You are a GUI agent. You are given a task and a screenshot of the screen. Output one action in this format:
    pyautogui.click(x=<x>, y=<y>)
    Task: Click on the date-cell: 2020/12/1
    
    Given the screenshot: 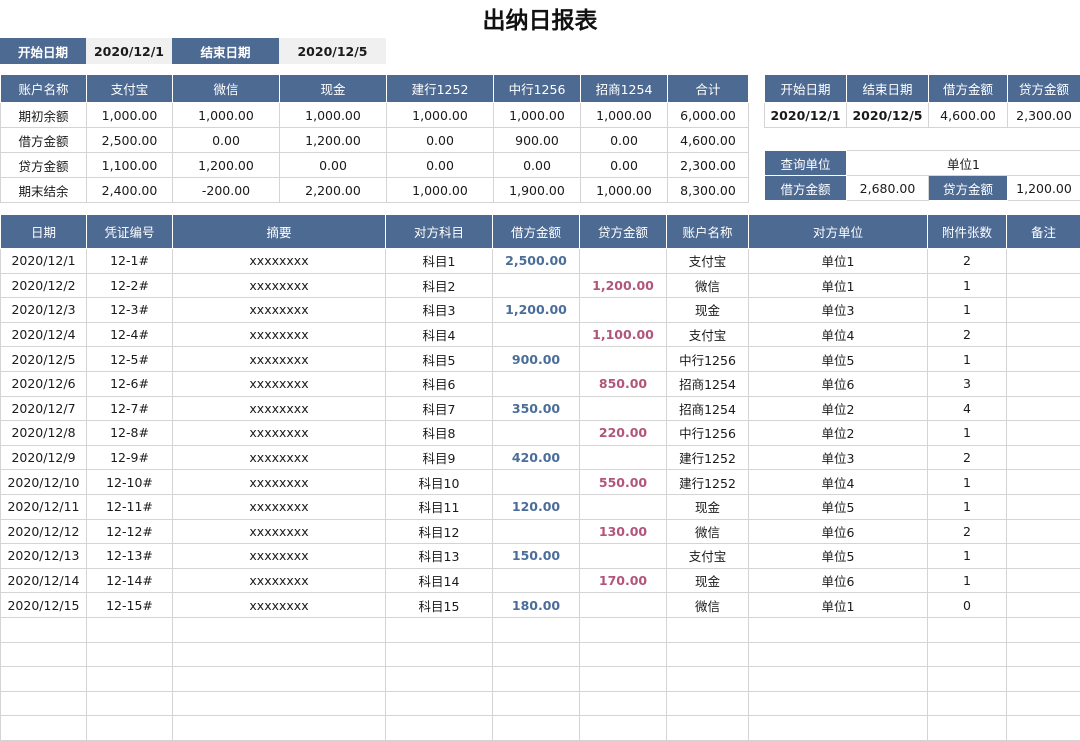 What is the action you would take?
    pyautogui.click(x=44, y=261)
    